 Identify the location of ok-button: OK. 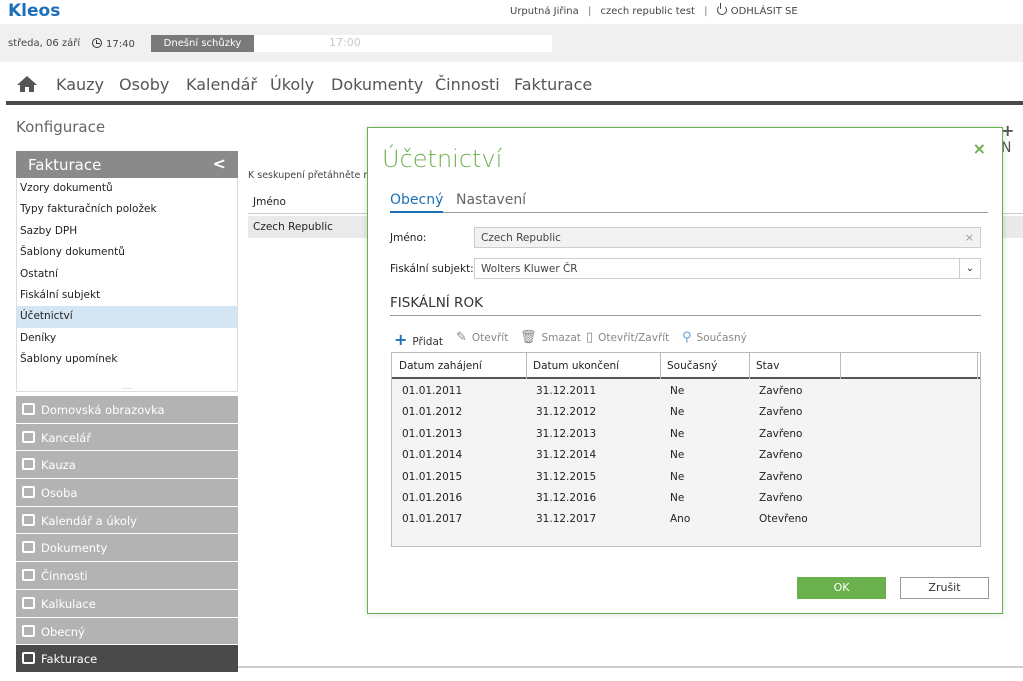
(841, 588).